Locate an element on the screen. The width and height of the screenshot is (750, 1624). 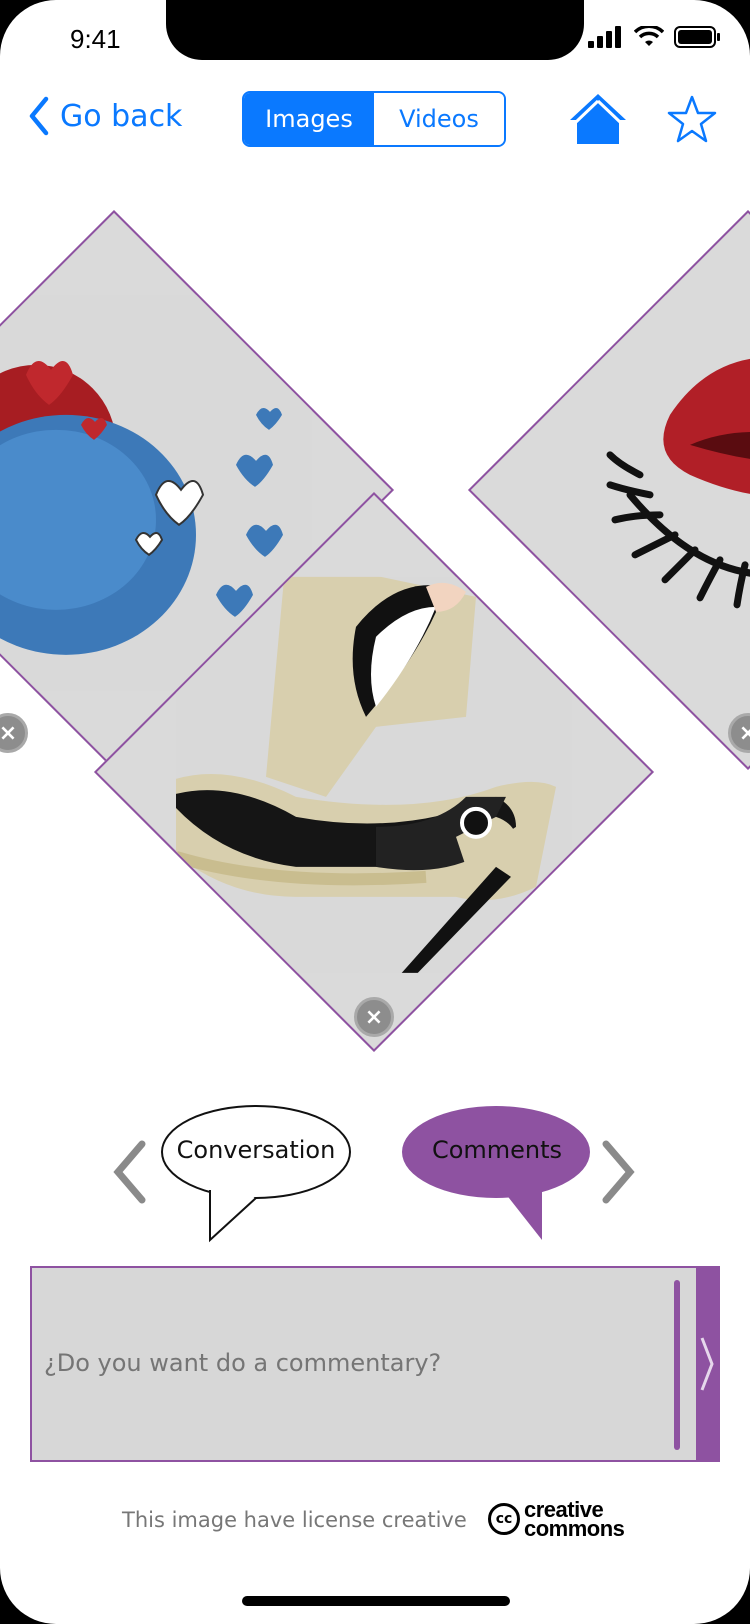
comment-scrollbar is located at coordinates (677, 1365).